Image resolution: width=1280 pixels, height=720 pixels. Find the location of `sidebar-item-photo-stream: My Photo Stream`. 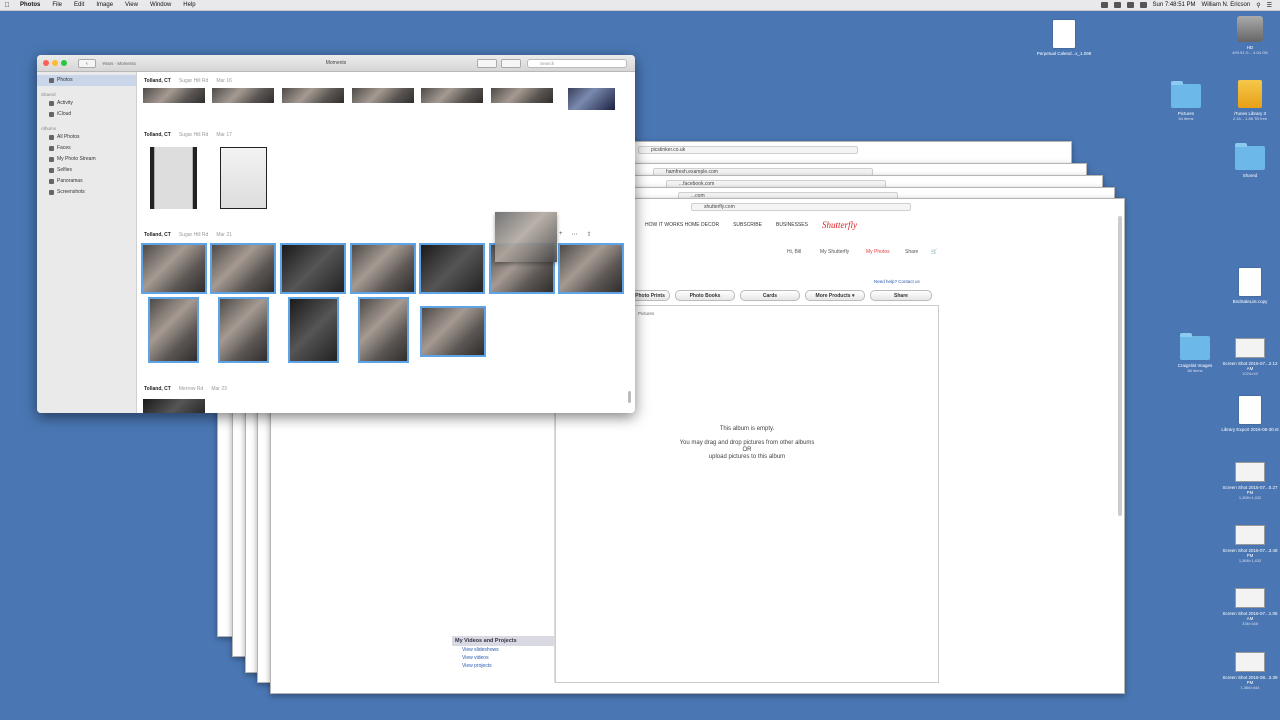

sidebar-item-photo-stream: My Photo Stream is located at coordinates (86, 159).